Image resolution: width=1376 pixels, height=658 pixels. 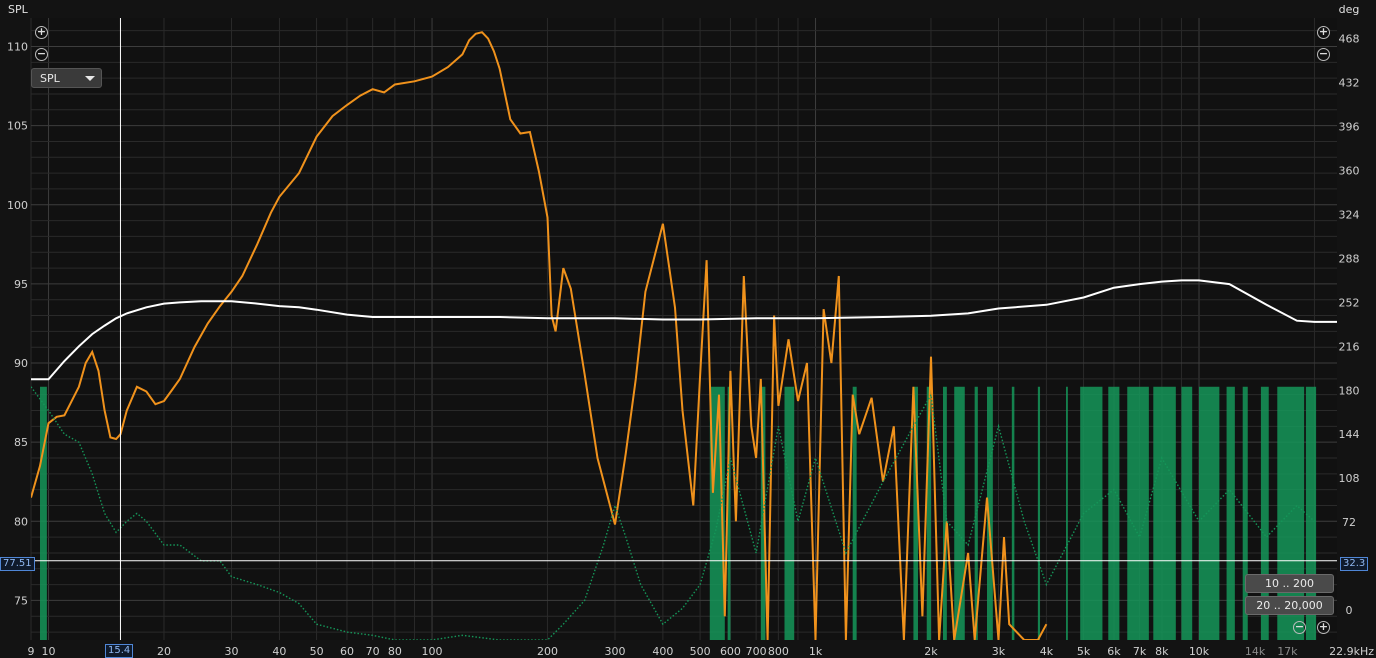 I want to click on range-20-20000-button: 20 .. 20,000, so click(x=1289, y=605).